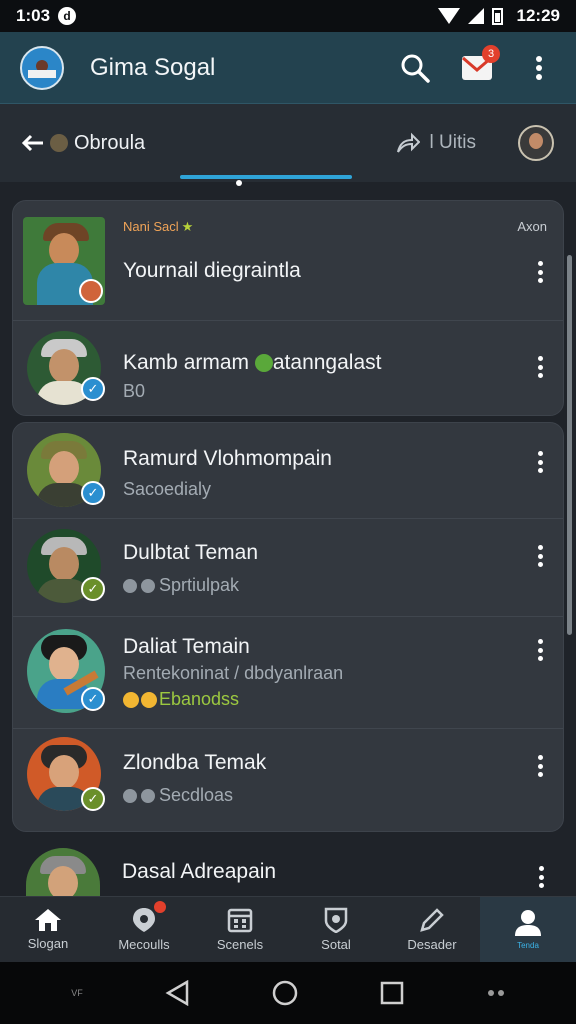 The image size is (576, 1024). I want to click on list-item: Nani Sacl ★ Axon Yournail diegraintla, so click(288, 261).